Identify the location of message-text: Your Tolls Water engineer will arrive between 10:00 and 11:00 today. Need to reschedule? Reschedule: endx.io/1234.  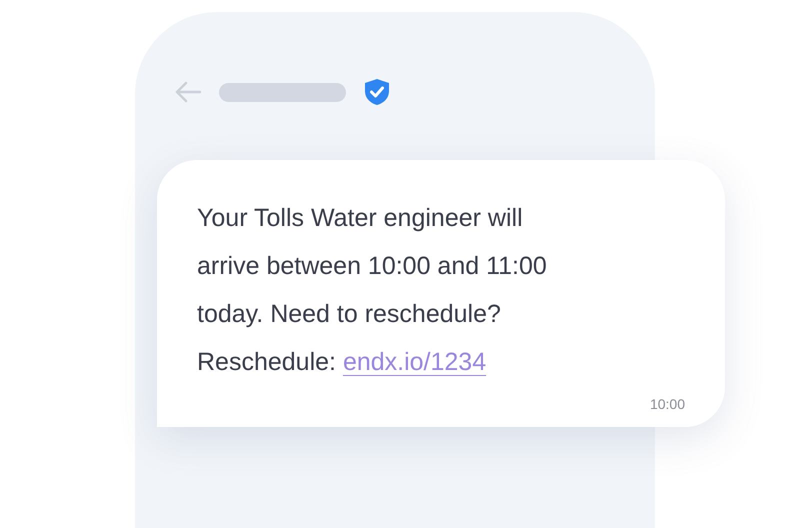
(372, 290).